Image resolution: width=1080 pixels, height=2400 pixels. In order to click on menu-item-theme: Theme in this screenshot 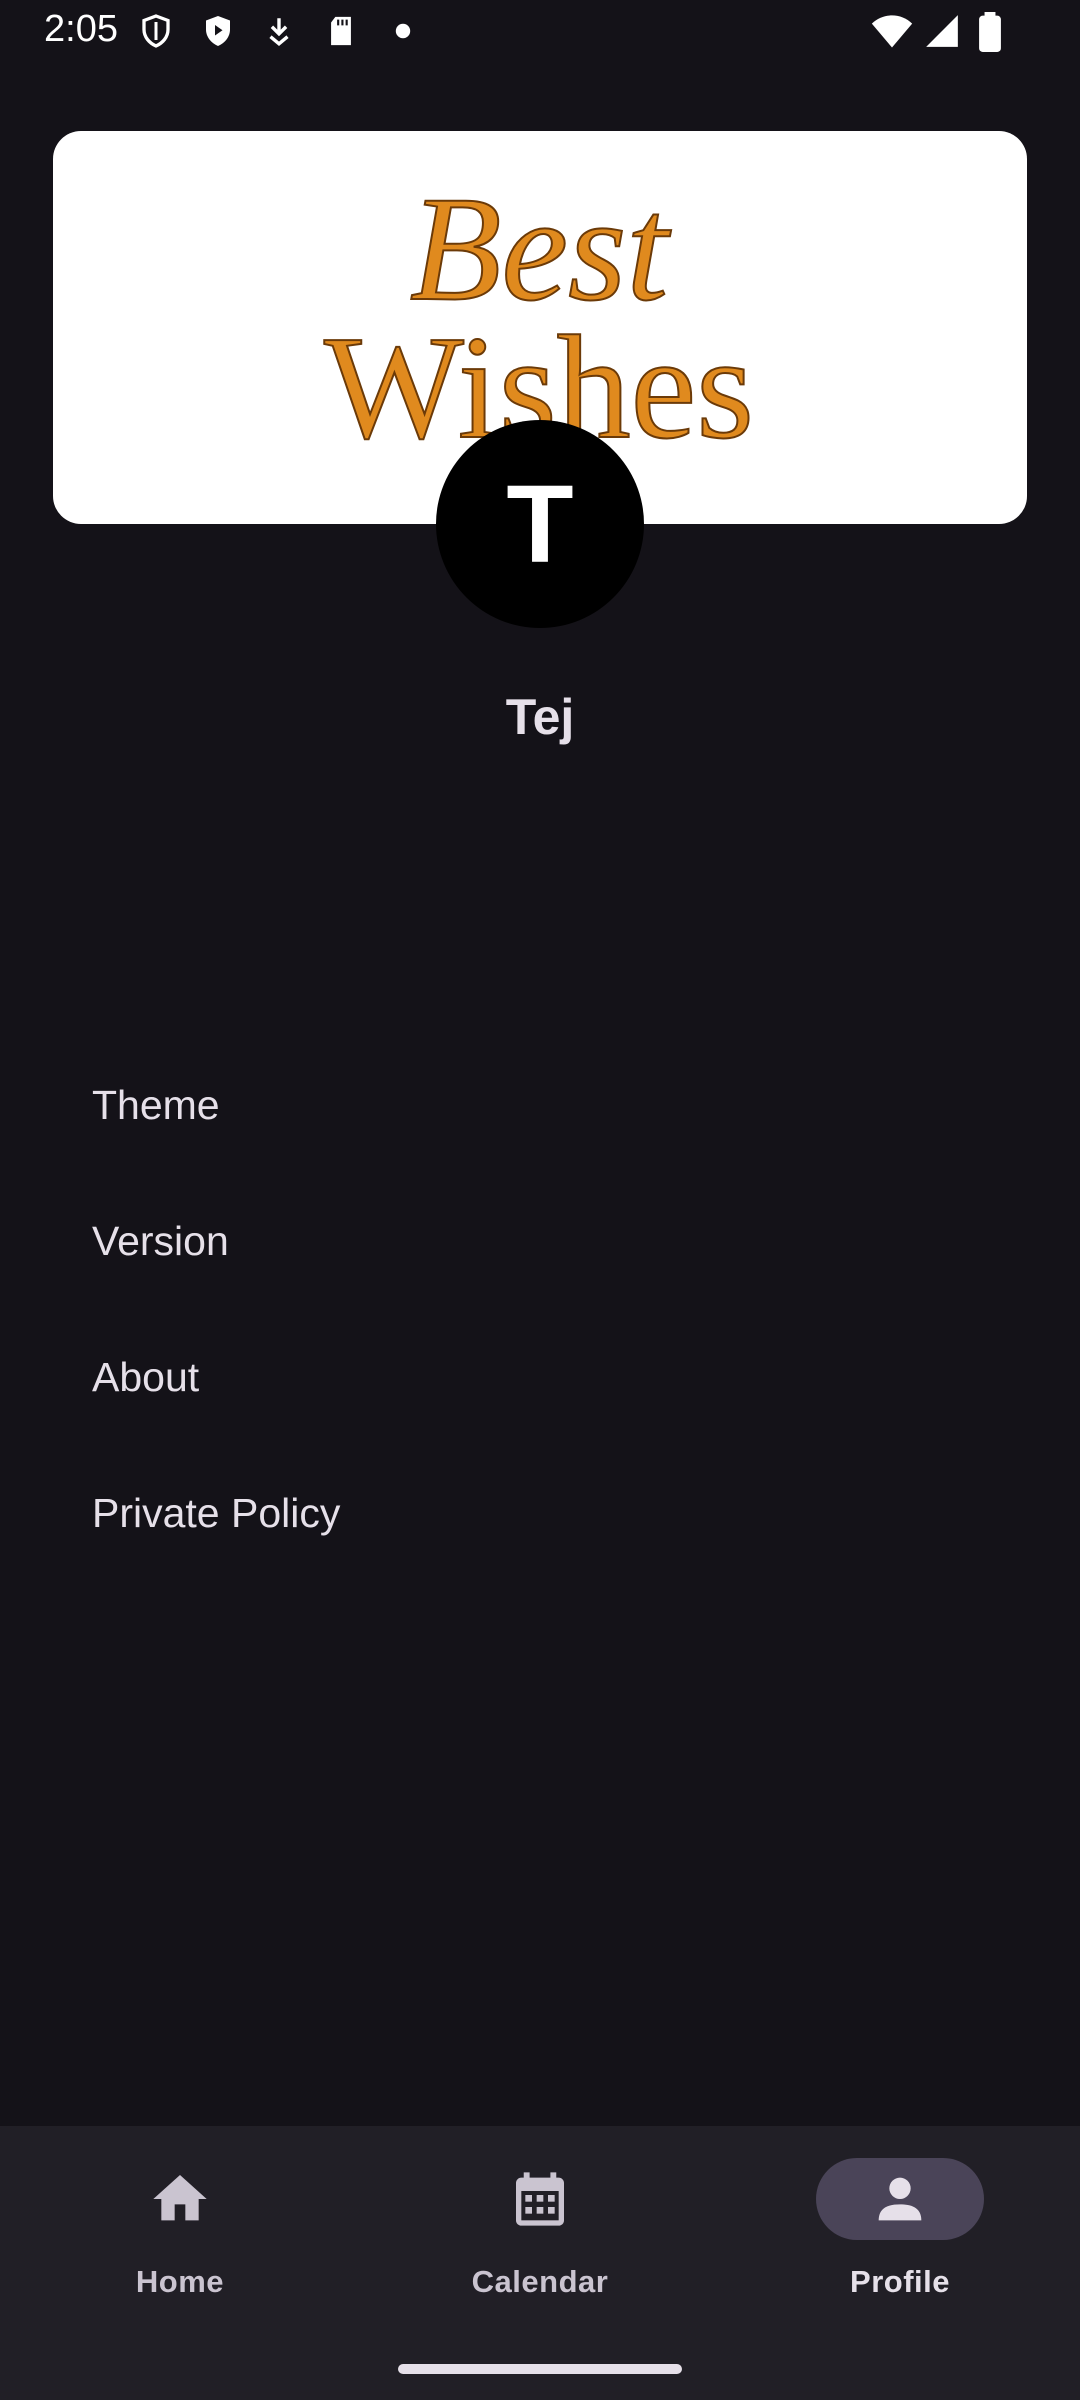, I will do `click(540, 1112)`.